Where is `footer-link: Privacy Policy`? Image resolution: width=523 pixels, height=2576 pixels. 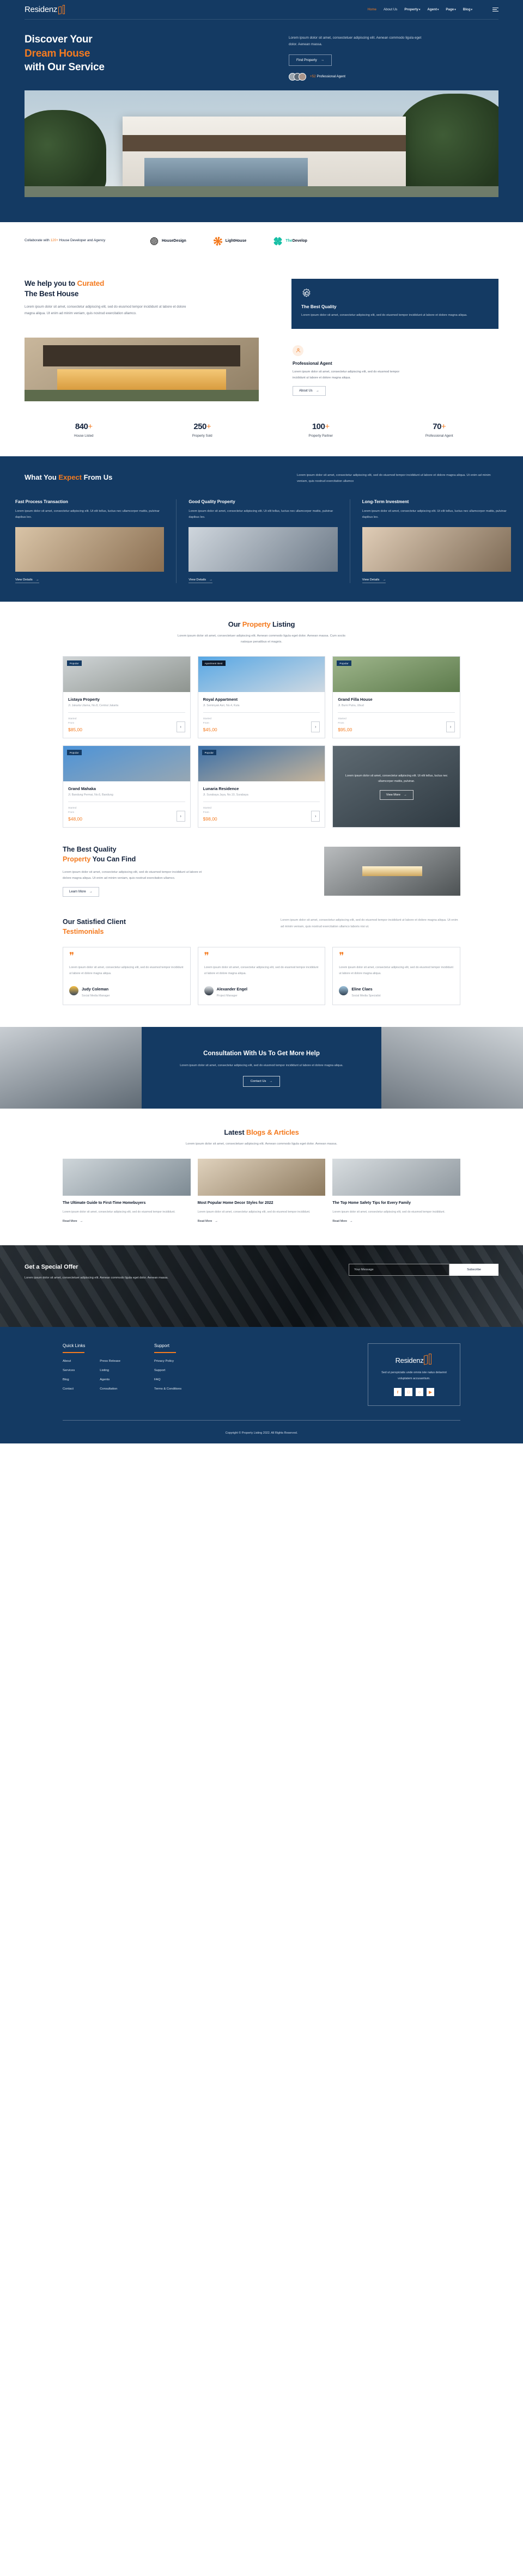 footer-link: Privacy Policy is located at coordinates (167, 1361).